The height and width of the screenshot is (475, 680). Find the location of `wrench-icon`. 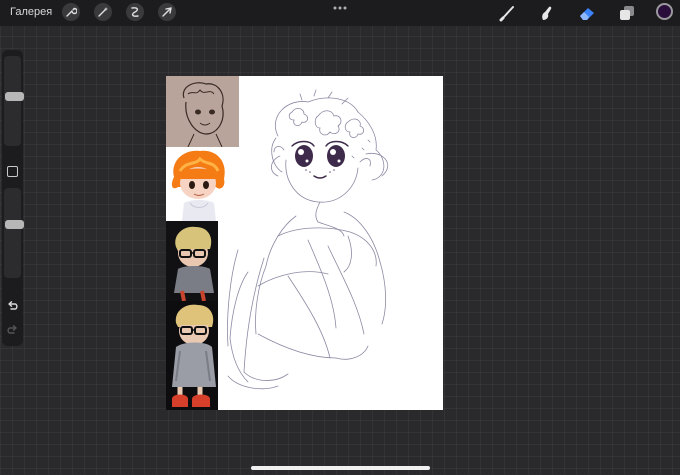

wrench-icon is located at coordinates (71, 12).